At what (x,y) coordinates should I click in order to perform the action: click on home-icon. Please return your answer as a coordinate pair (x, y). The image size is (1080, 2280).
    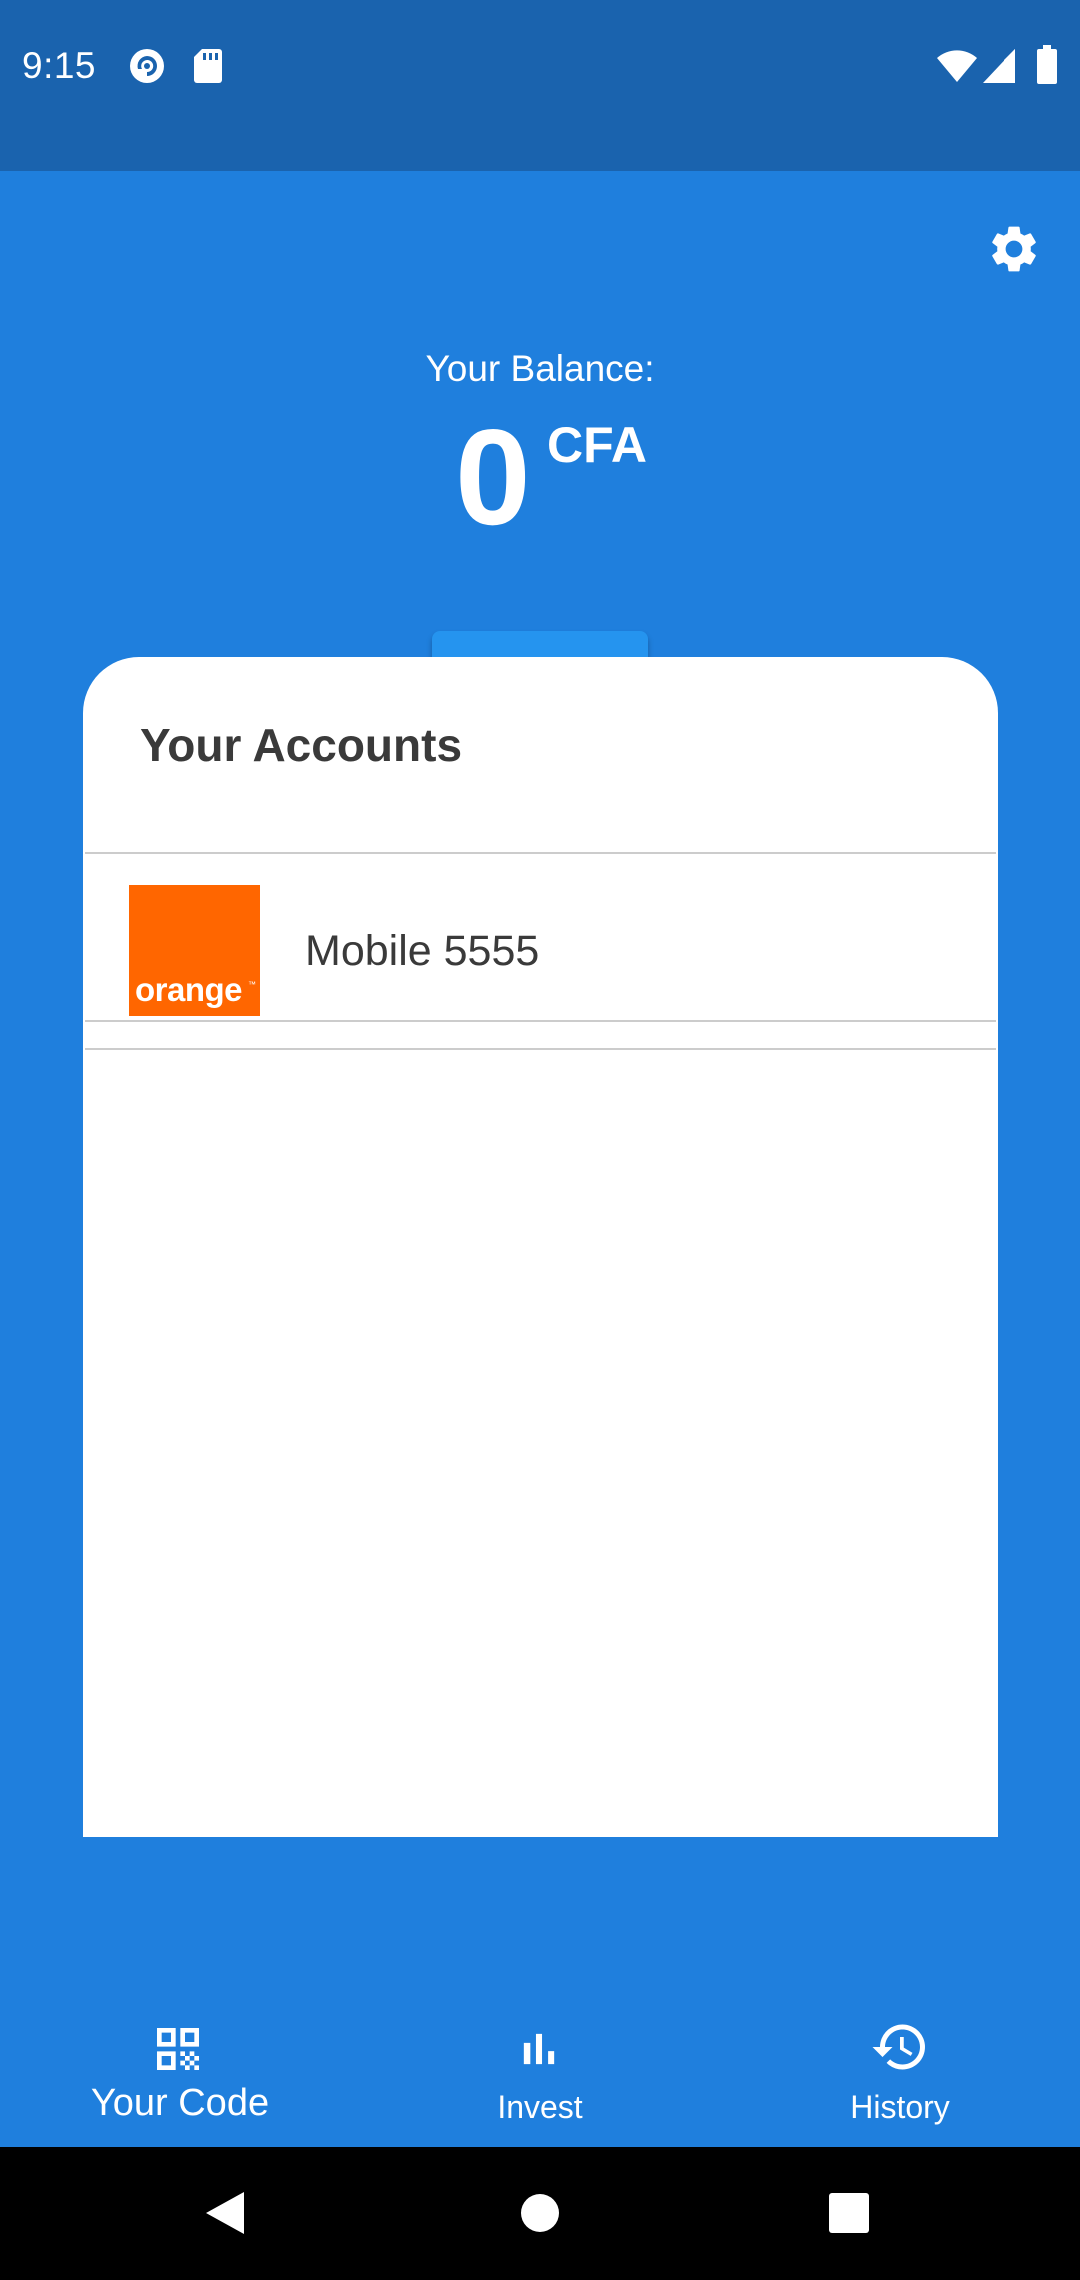
    Looking at the image, I should click on (540, 2213).